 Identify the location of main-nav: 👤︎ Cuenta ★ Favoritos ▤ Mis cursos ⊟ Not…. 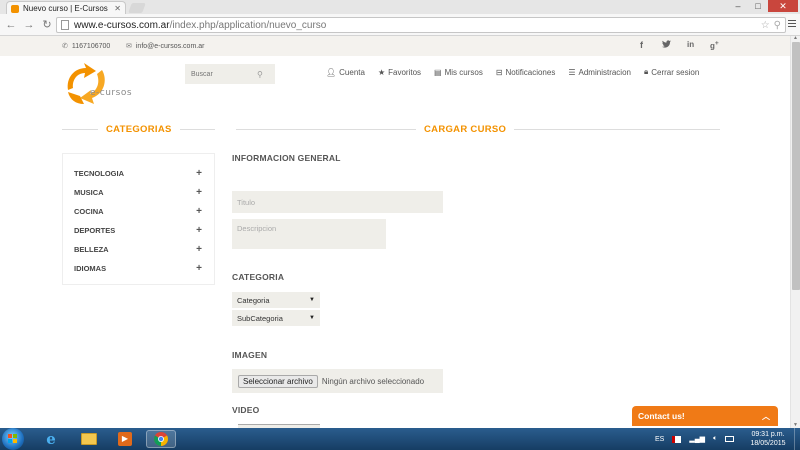
(512, 72).